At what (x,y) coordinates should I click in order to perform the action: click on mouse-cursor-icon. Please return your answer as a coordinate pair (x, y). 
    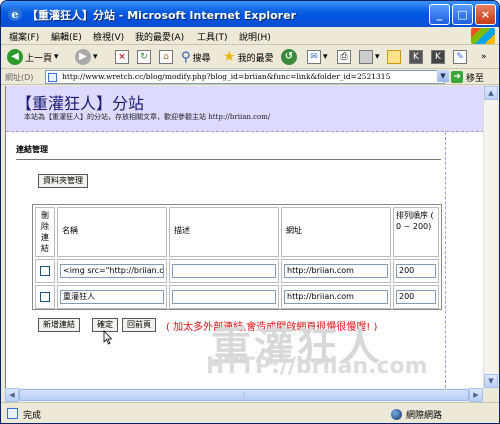
    Looking at the image, I should click on (108, 337).